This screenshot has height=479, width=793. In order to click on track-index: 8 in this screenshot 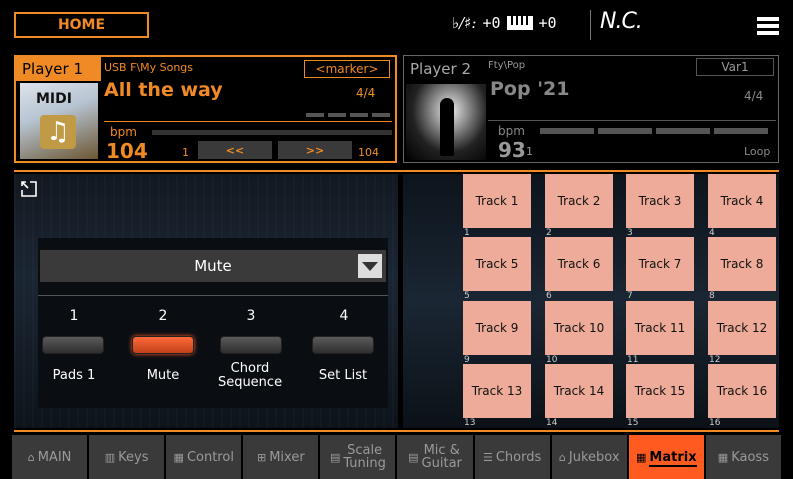, I will do `click(712, 296)`.